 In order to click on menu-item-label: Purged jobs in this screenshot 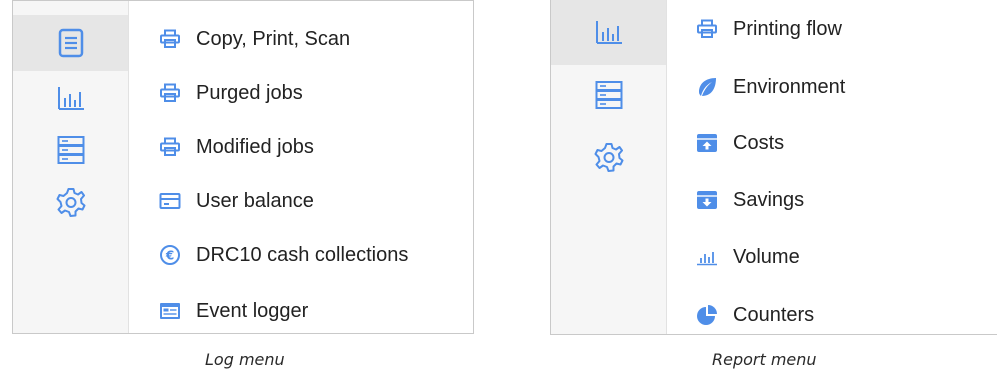, I will do `click(249, 92)`.